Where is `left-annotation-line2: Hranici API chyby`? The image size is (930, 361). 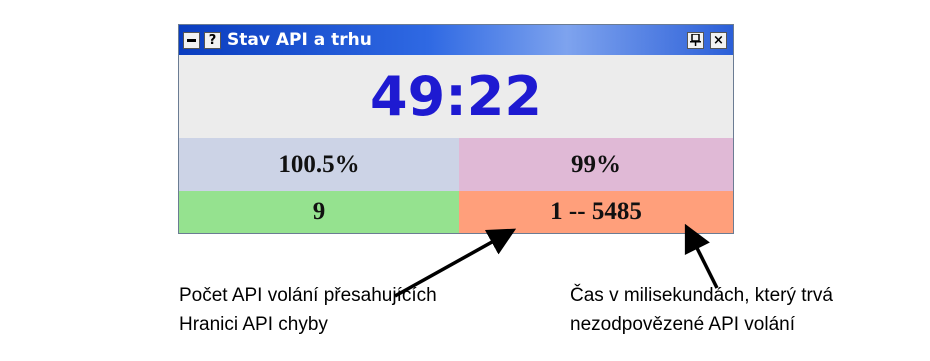 left-annotation-line2: Hranici API chyby is located at coordinates (253, 324).